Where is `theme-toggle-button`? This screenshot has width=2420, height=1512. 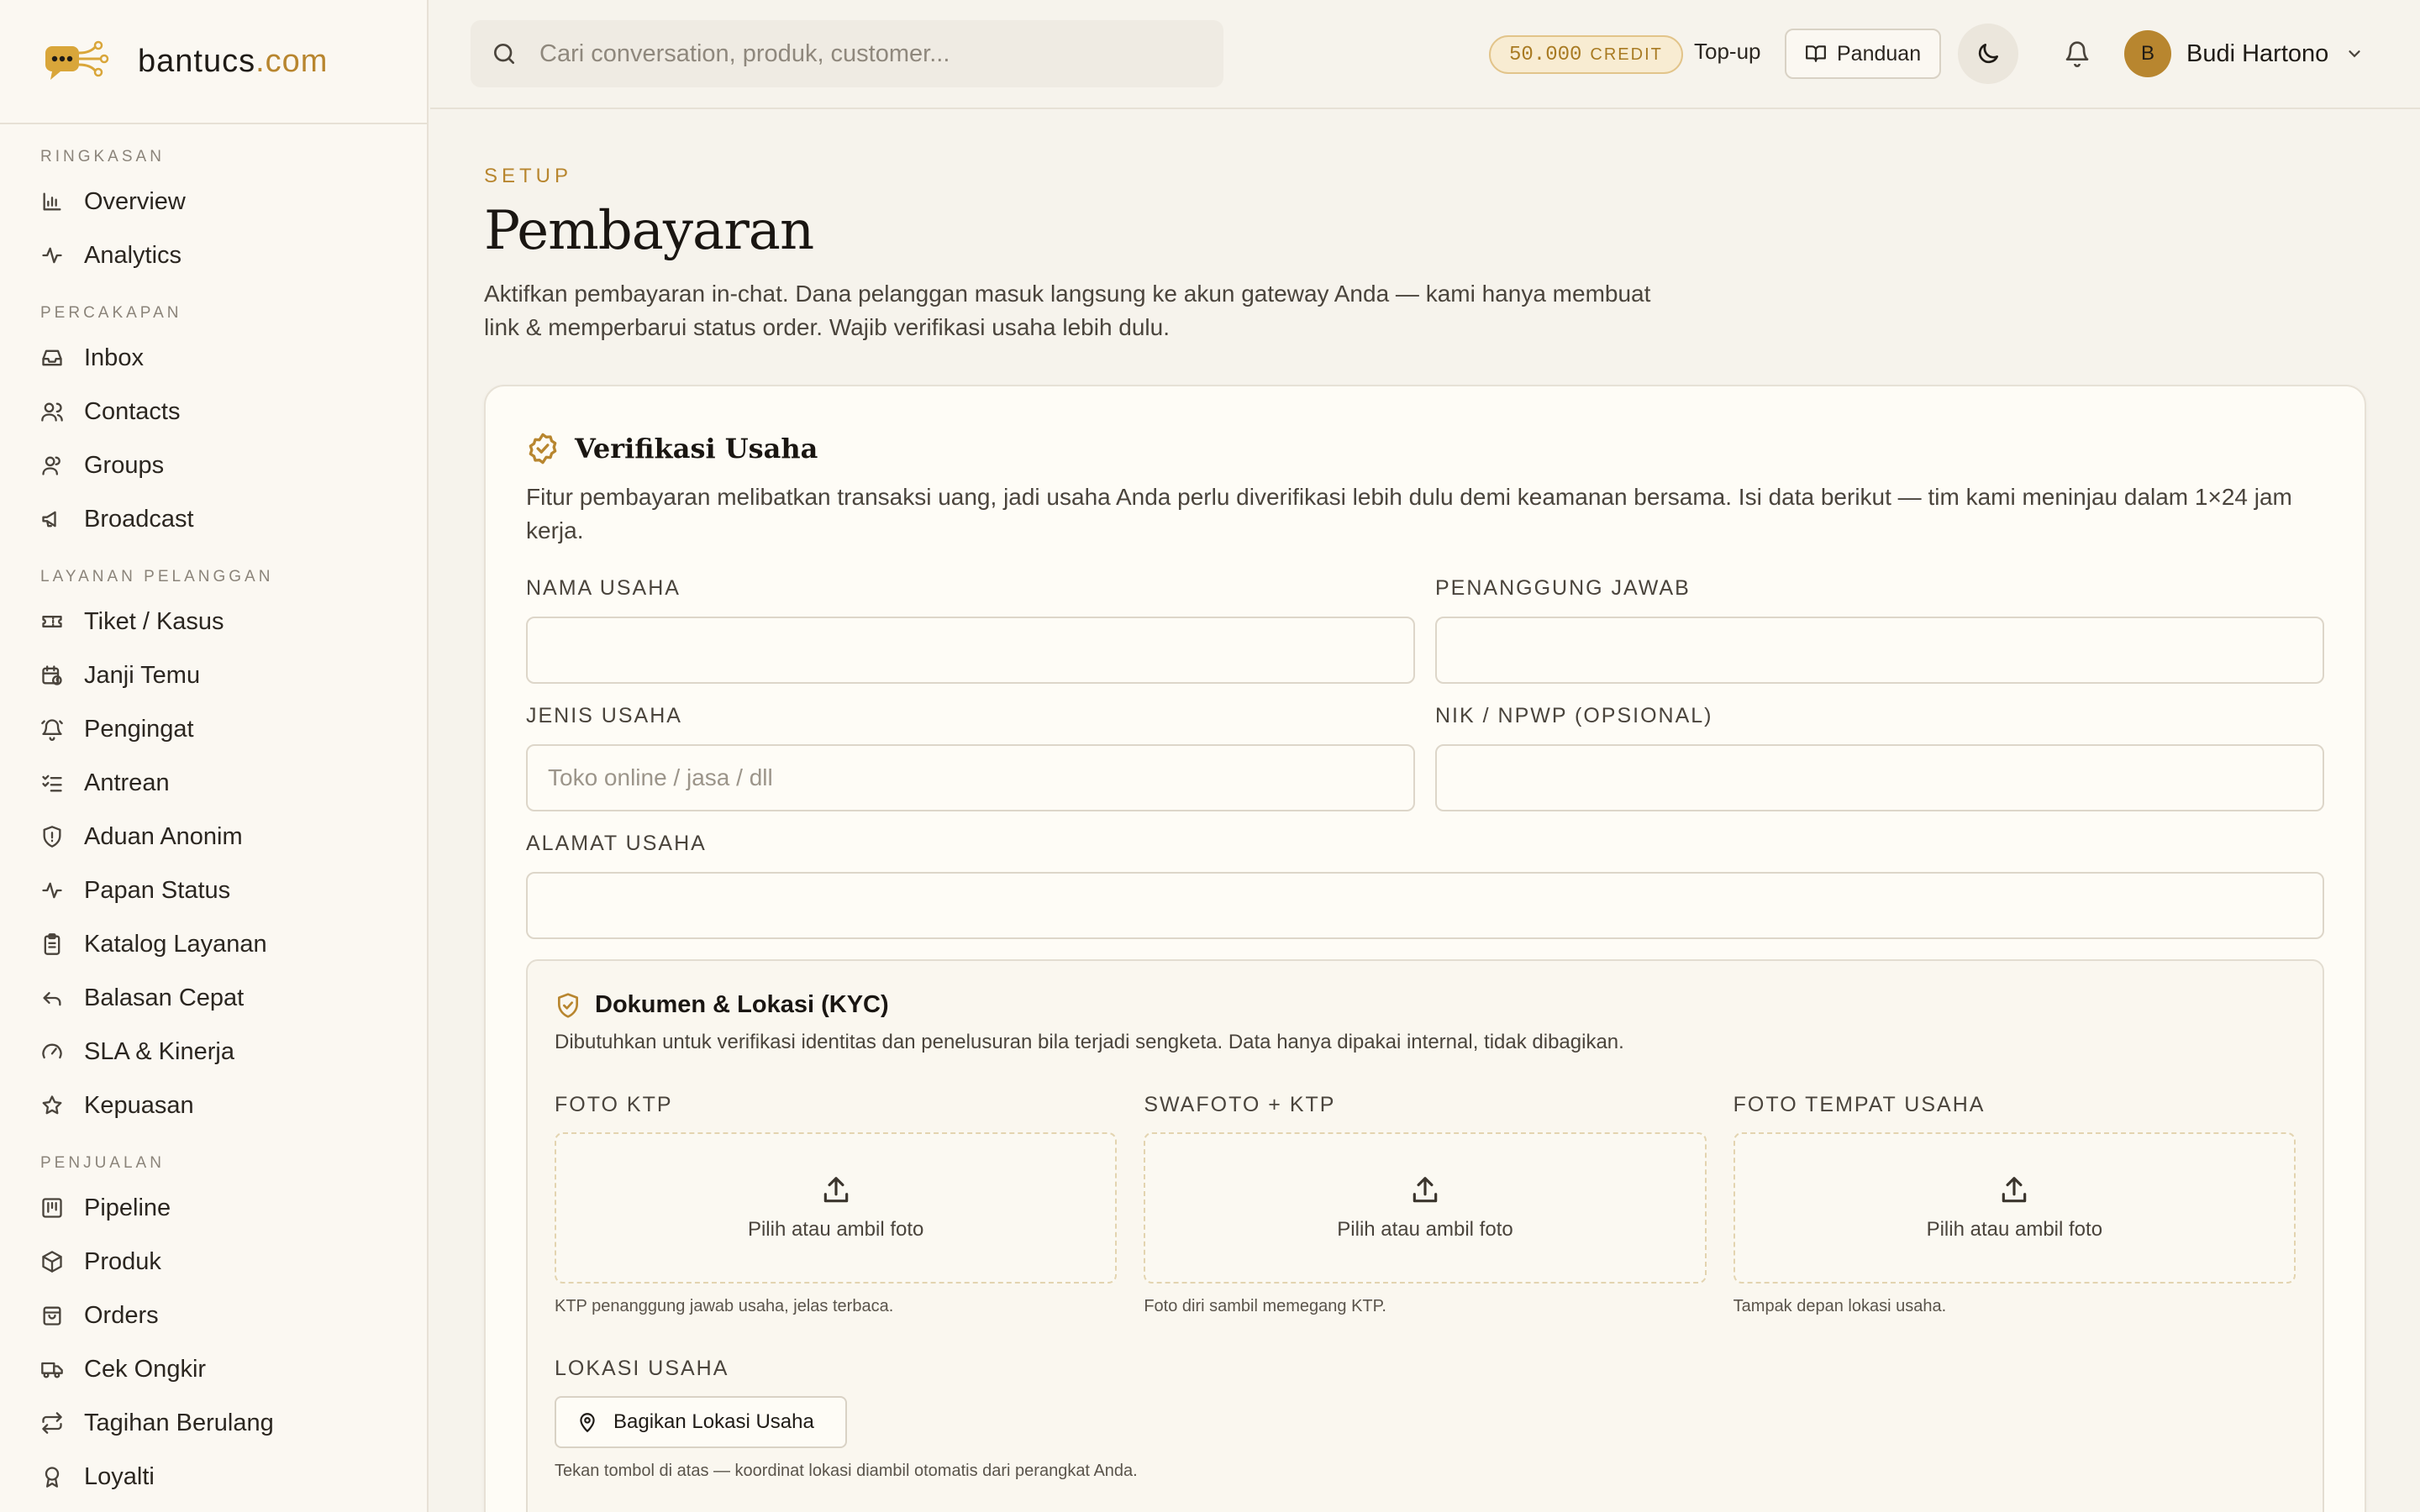 theme-toggle-button is located at coordinates (1988, 54).